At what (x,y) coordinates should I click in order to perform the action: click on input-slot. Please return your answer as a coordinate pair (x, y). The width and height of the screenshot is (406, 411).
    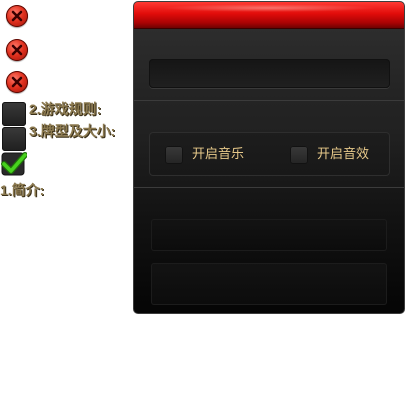
    Looking at the image, I should click on (269, 73).